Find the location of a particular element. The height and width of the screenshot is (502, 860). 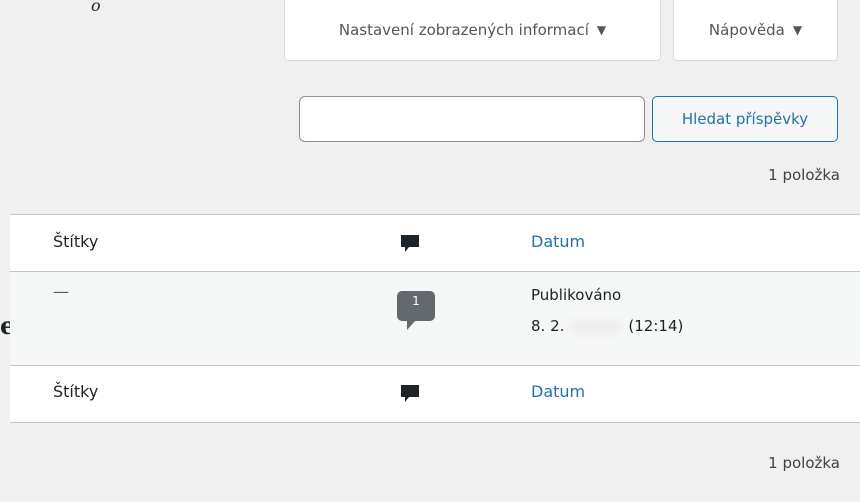

redacted-year is located at coordinates (596, 326).